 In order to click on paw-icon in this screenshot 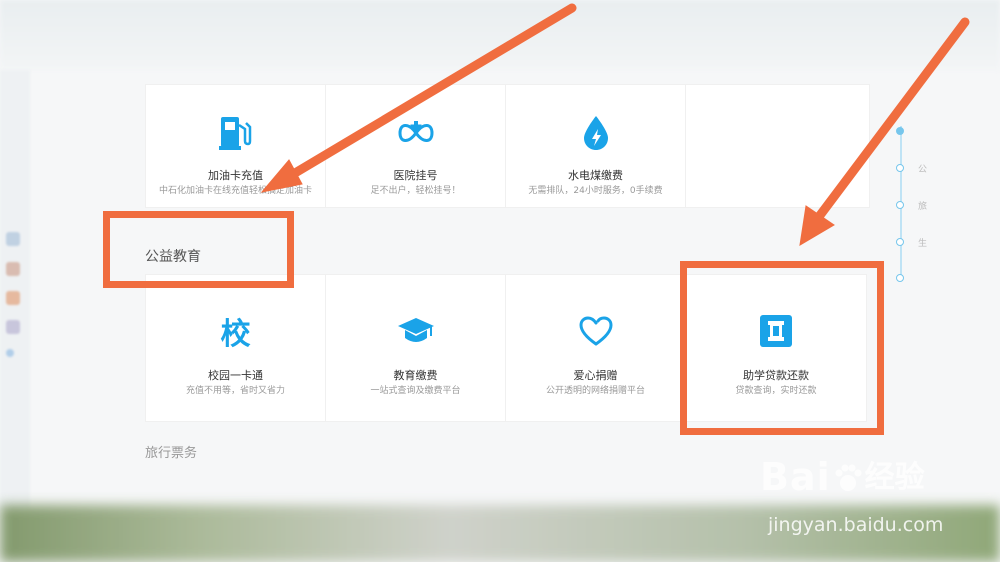, I will do `click(848, 479)`.